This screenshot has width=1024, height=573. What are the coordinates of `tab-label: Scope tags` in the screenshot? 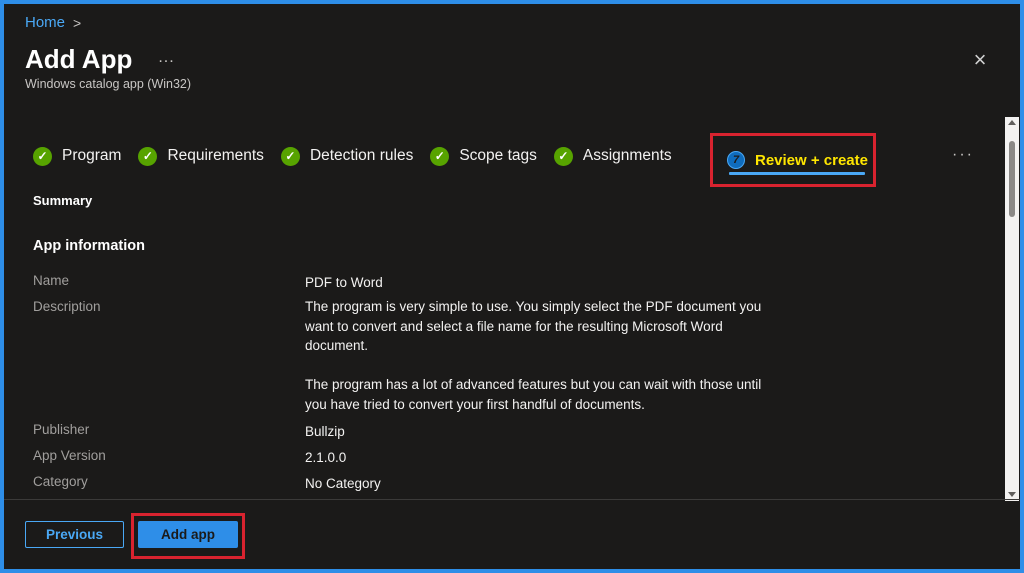 It's located at (498, 155).